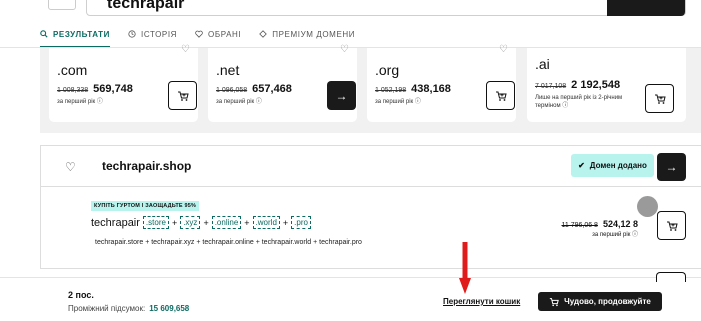 This screenshot has width=701, height=321. What do you see at coordinates (646, 8) in the screenshot?
I see `search-button` at bounding box center [646, 8].